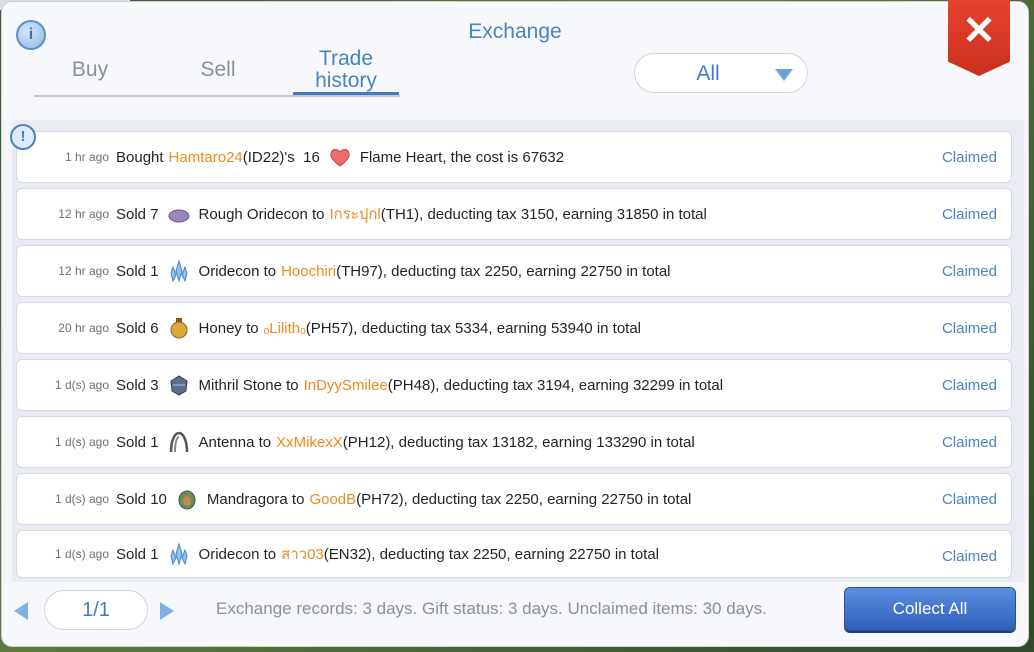  I want to click on item-name: Mandragora to, so click(255, 499).